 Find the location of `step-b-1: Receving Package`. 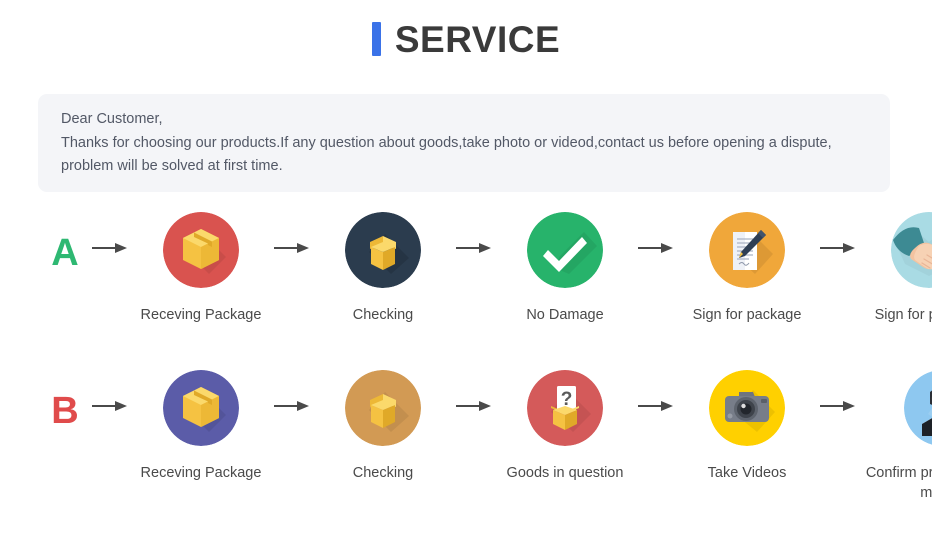

step-b-1: Receving Package is located at coordinates (201, 426).